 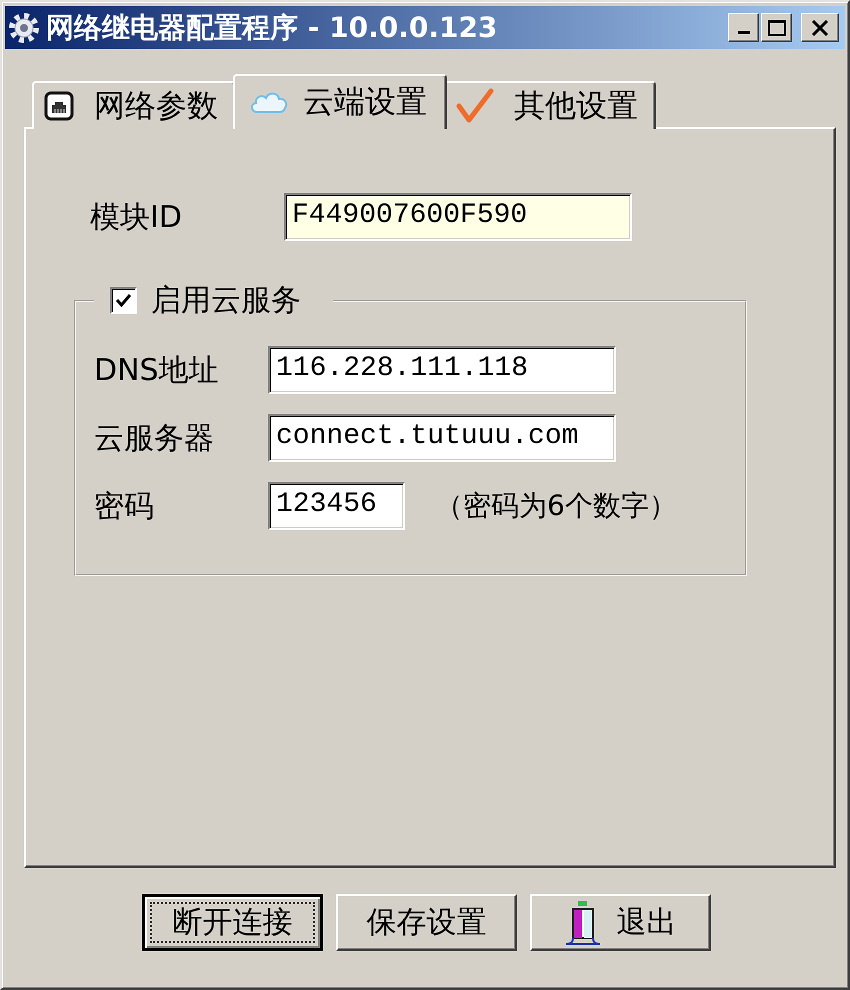 I want to click on minimize-button, so click(x=743, y=27).